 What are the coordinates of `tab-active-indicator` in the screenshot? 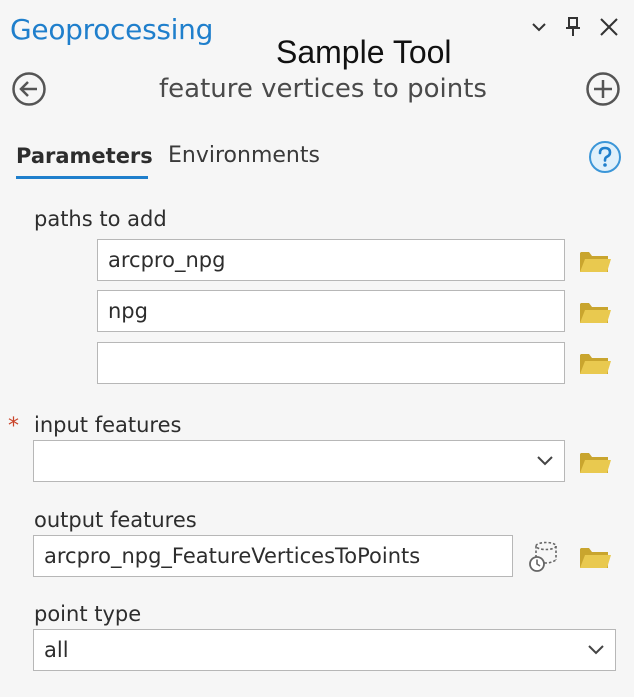 It's located at (82, 177).